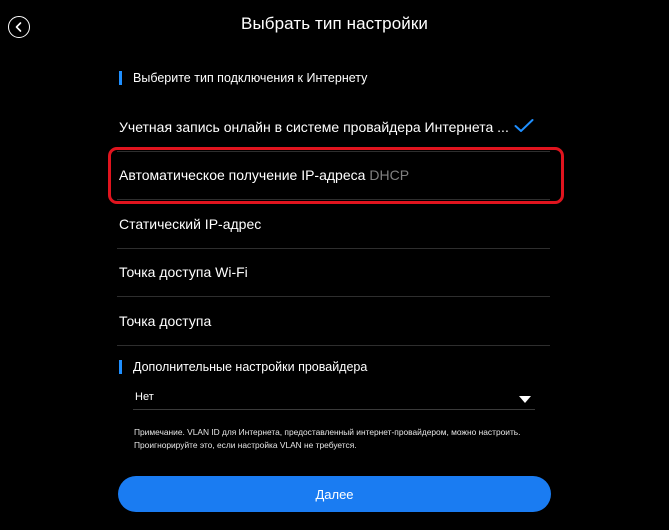 This screenshot has width=669, height=530. Describe the element at coordinates (333, 321) in the screenshot. I see `option-access-point: Точка доступа` at that location.